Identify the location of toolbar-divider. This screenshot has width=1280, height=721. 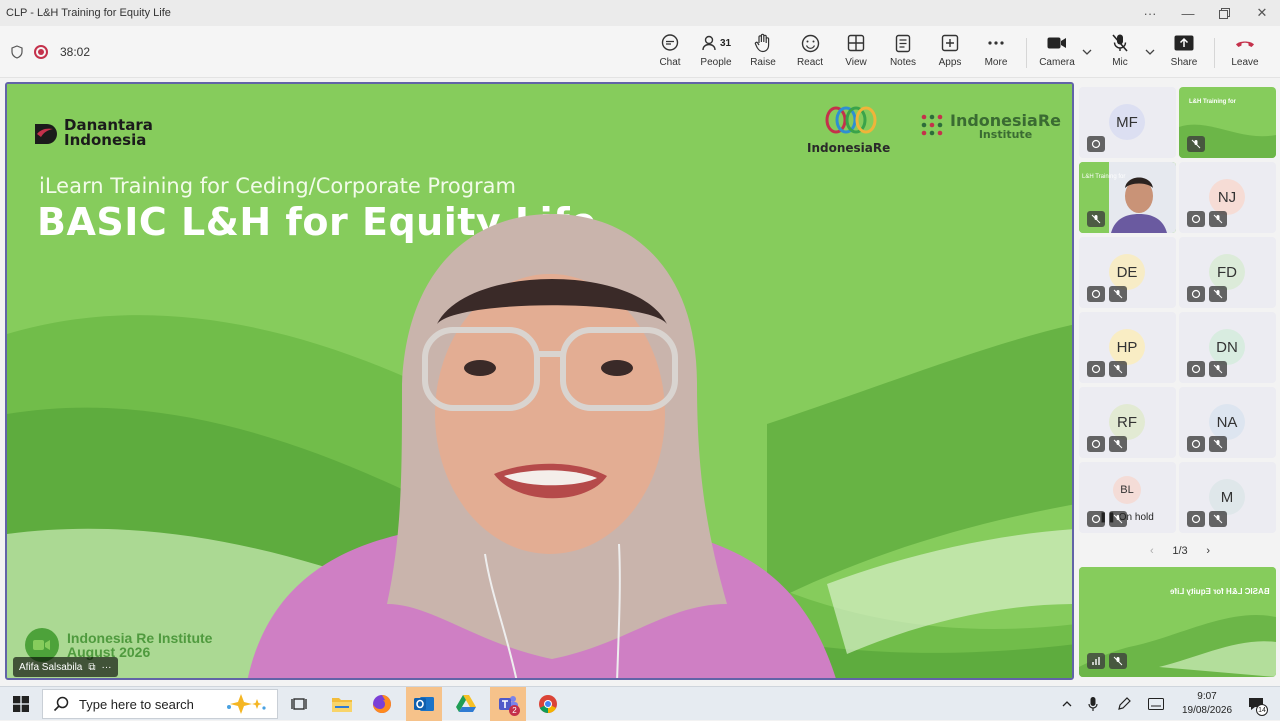
(1214, 53).